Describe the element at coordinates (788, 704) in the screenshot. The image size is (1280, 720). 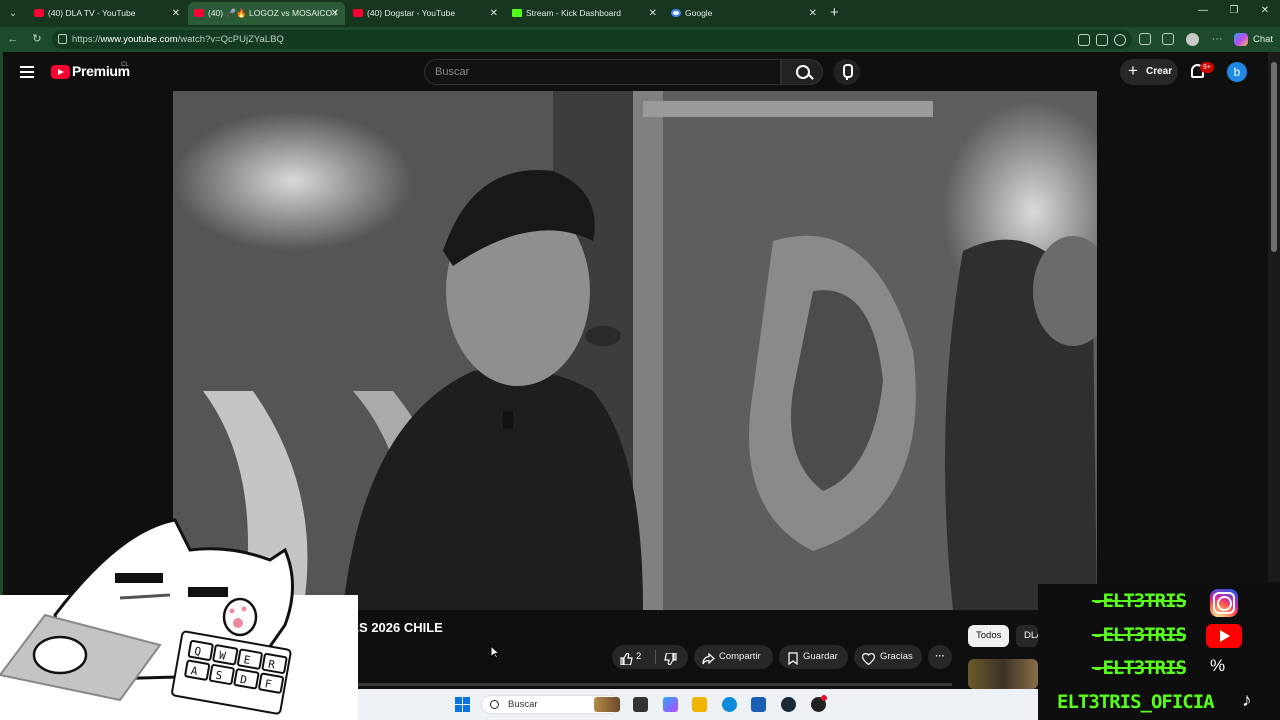
I see `steam-icon` at that location.